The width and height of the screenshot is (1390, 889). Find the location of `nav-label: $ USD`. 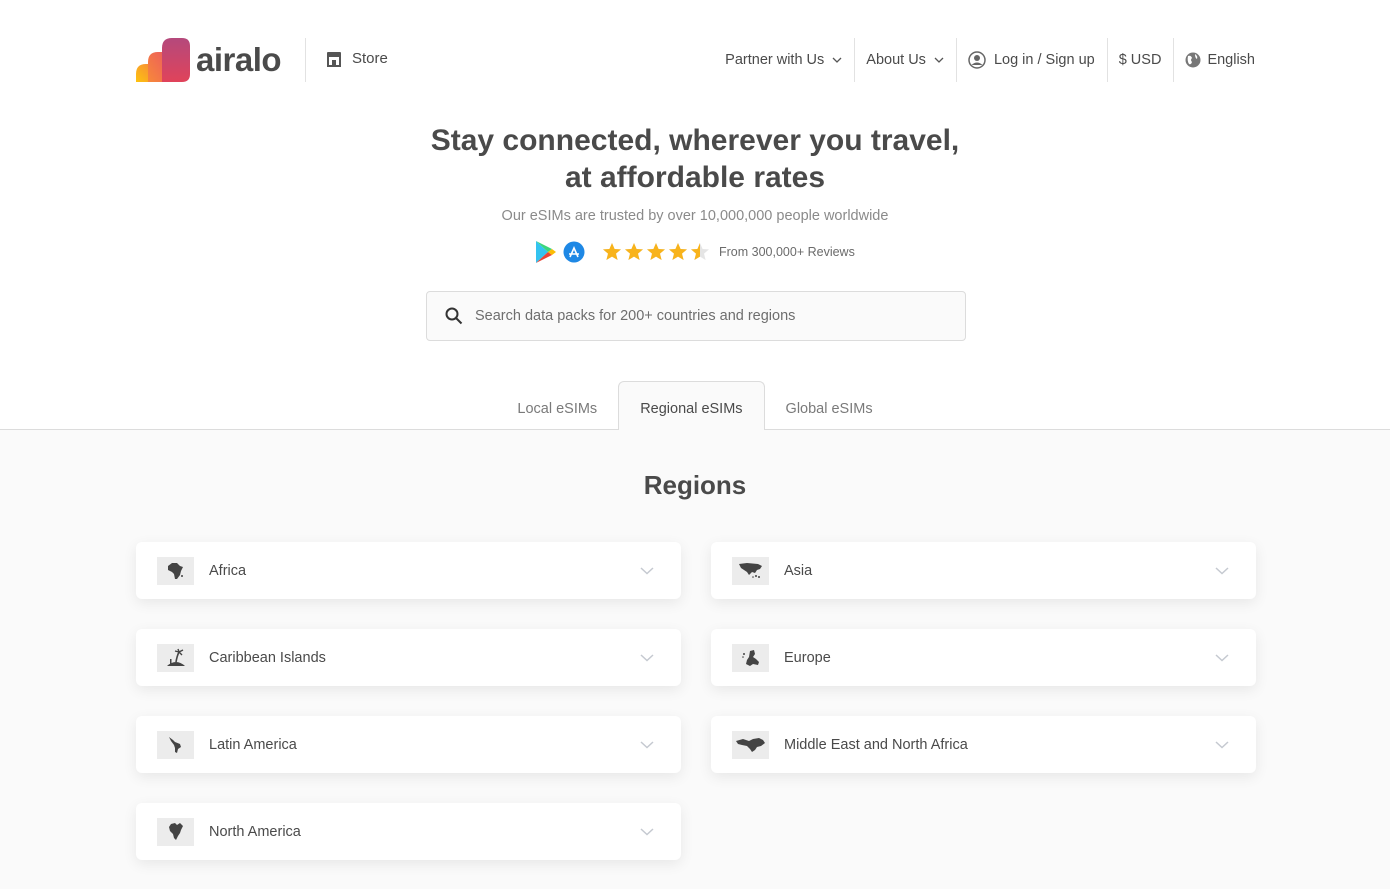

nav-label: $ USD is located at coordinates (1140, 60).